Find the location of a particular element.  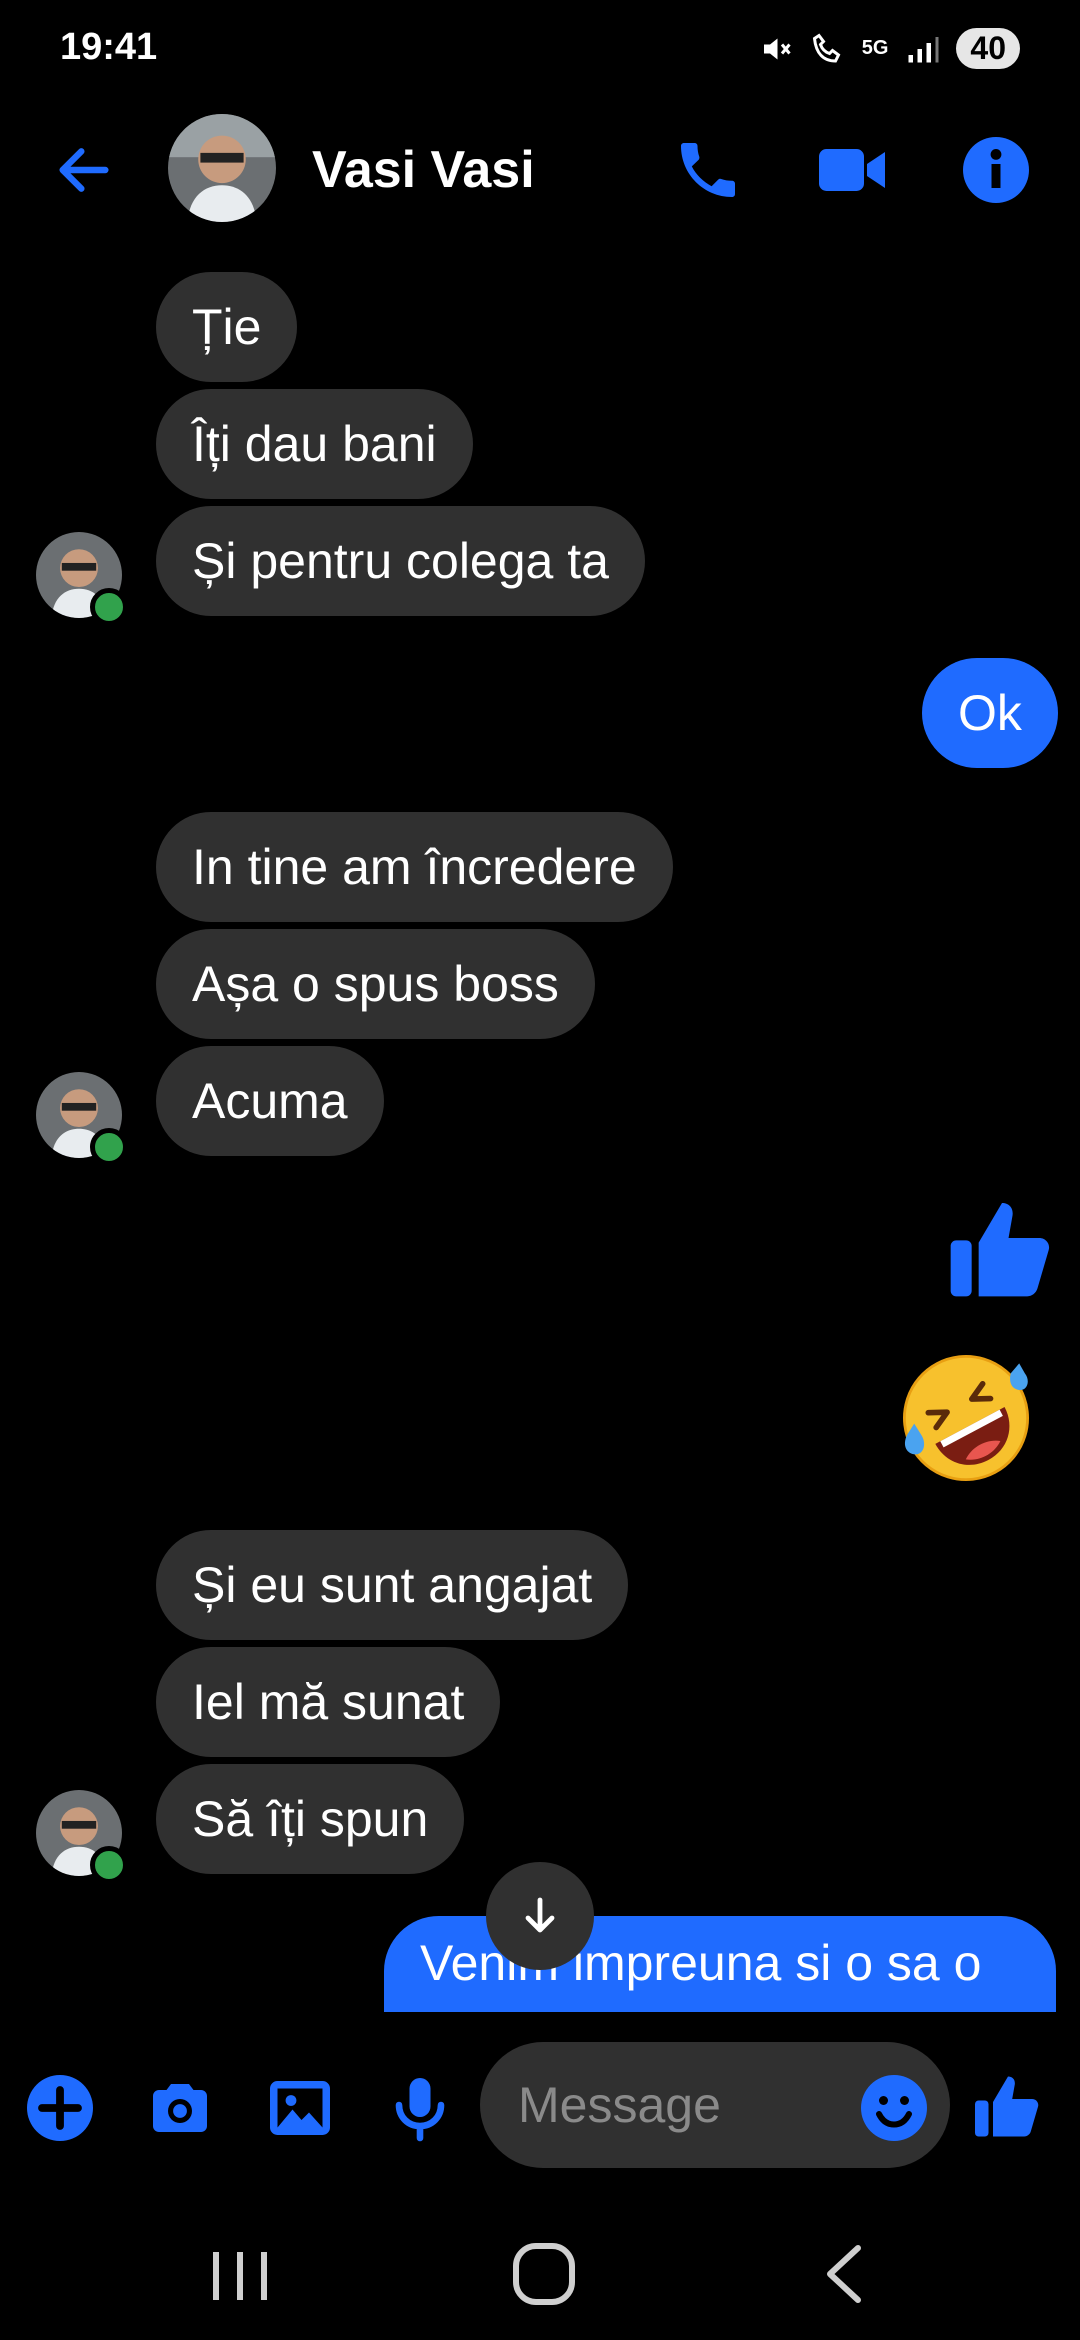

gallery-image-icon is located at coordinates (300, 2108).